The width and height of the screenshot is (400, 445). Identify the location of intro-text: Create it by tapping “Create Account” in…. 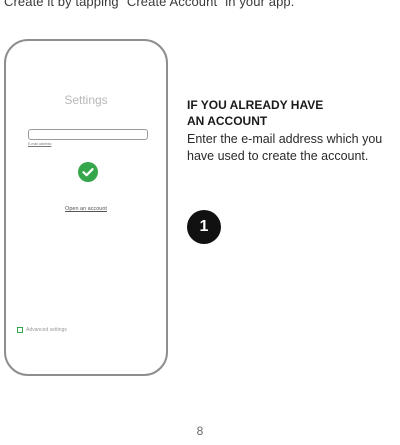
(149, 4).